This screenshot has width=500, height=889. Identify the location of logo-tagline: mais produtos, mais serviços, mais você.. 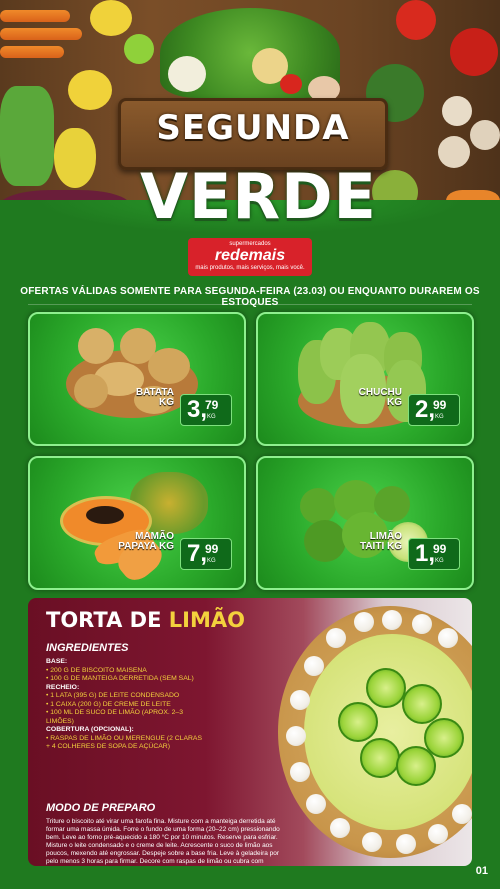
(250, 268).